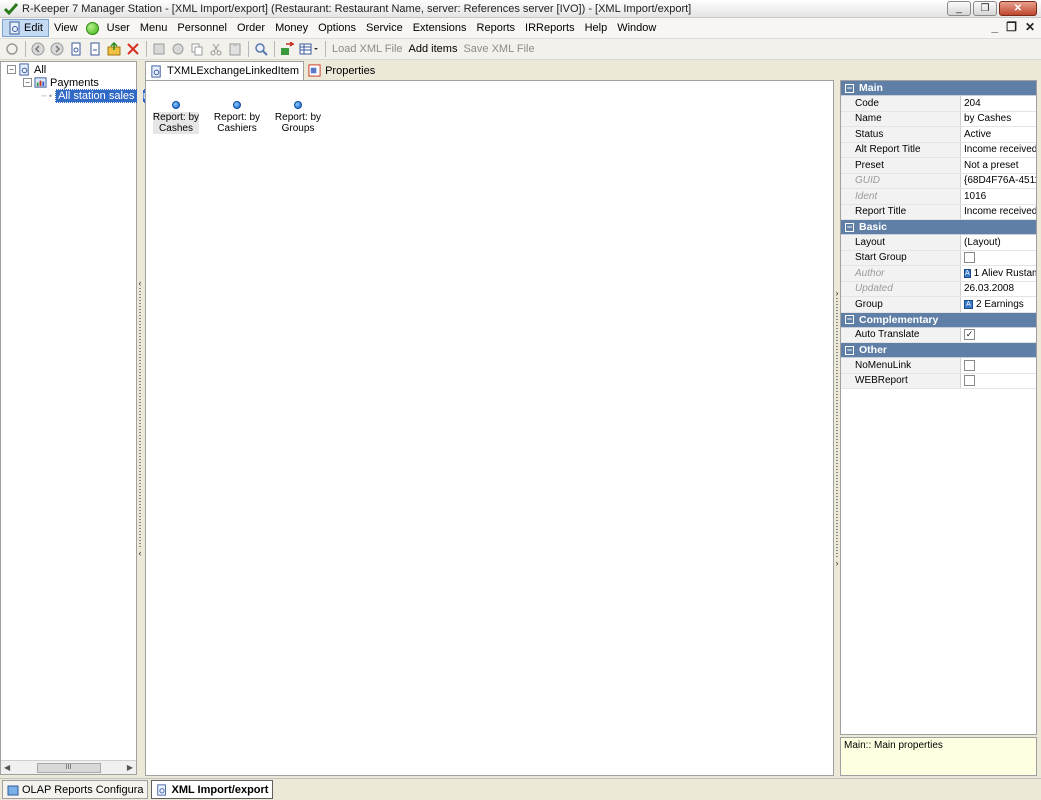 The image size is (1041, 800). I want to click on prop-row-updated: Updated 26.03.2008, so click(938, 289).